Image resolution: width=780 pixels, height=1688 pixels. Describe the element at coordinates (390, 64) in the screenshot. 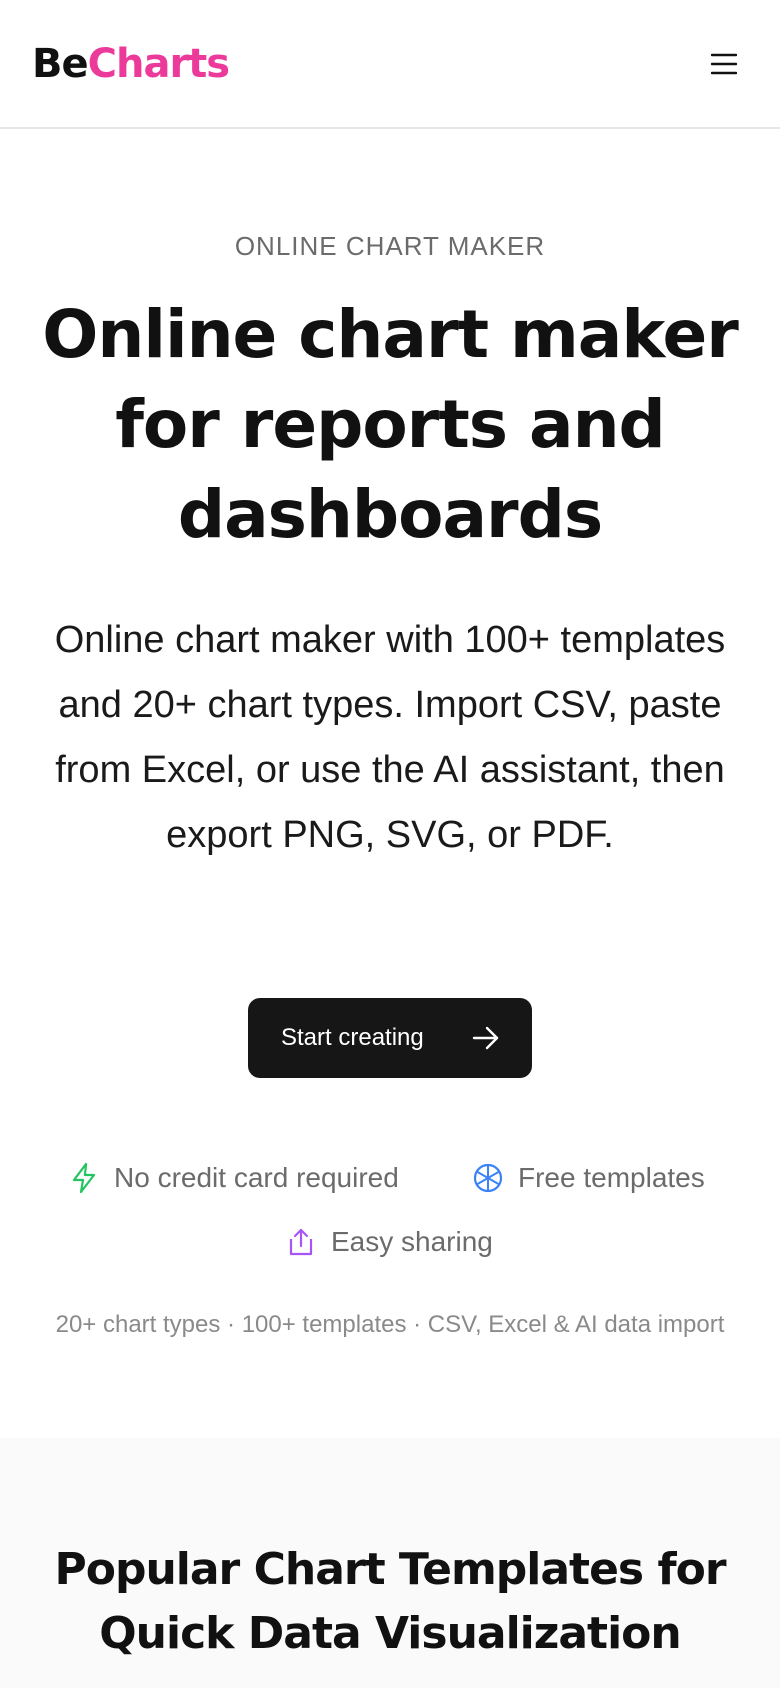

I see `site-header: BeCharts` at that location.